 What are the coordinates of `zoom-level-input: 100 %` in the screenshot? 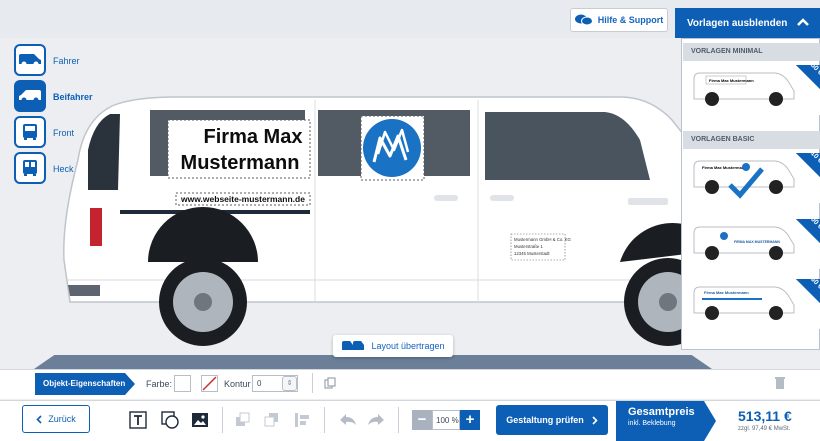 It's located at (446, 420).